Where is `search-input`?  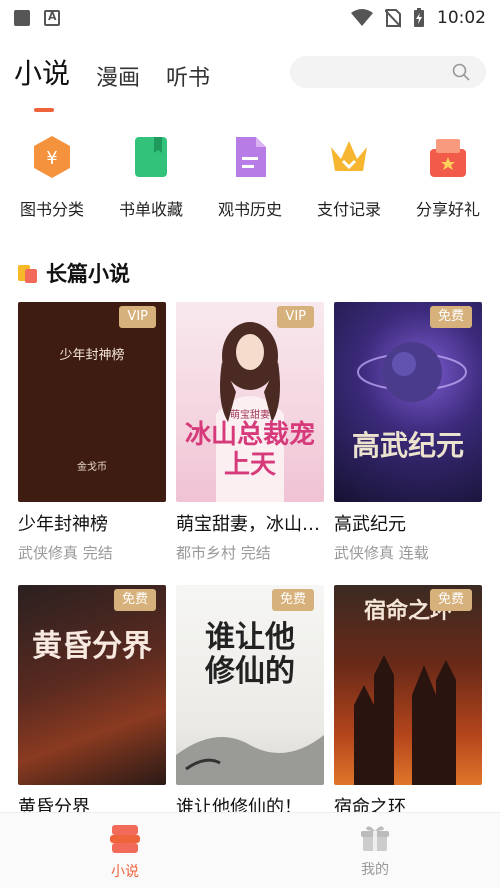
search-input is located at coordinates (388, 72).